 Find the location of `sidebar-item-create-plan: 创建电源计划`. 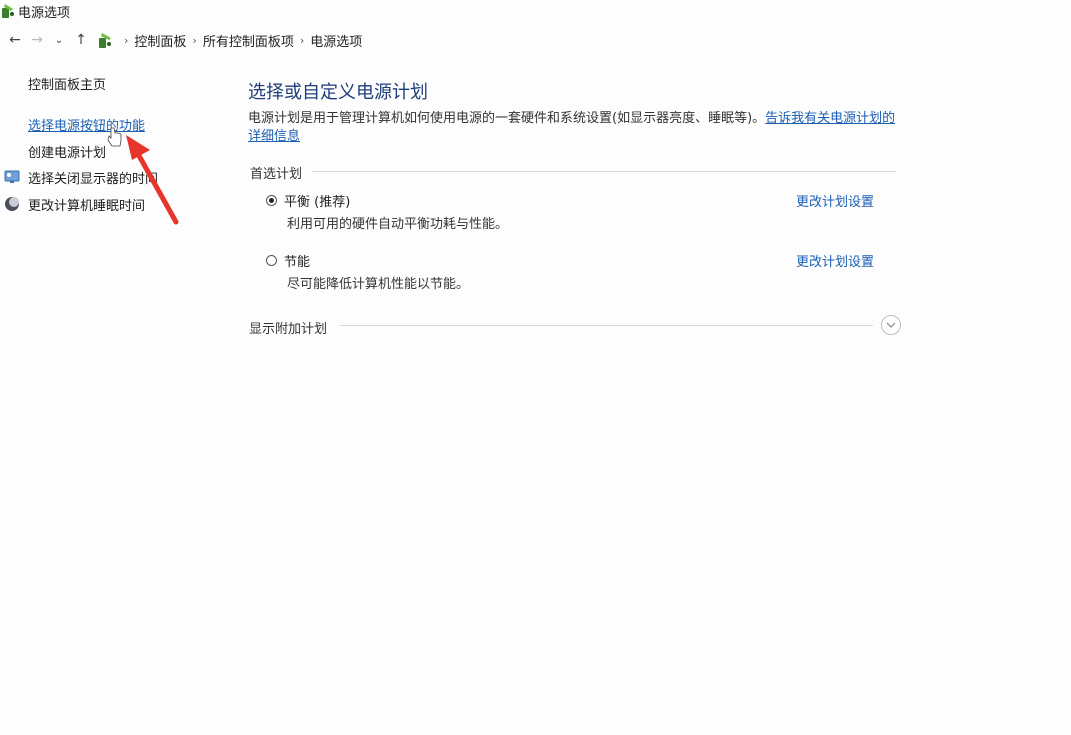

sidebar-item-create-plan: 创建电源计划 is located at coordinates (67, 151).